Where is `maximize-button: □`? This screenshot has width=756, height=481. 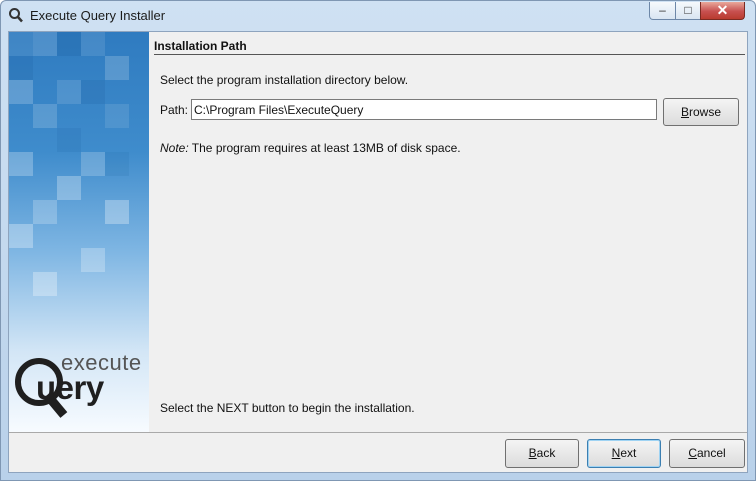
maximize-button: □ is located at coordinates (688, 11).